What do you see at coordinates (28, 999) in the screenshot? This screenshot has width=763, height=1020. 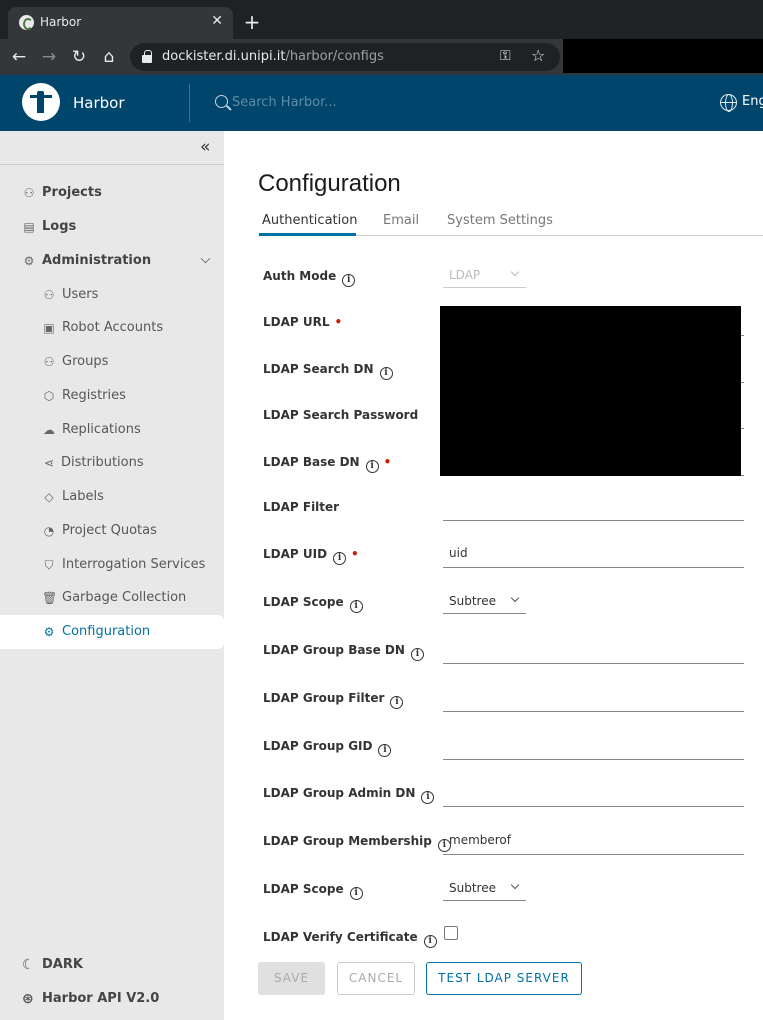 I see `api-icon: ⊛` at bounding box center [28, 999].